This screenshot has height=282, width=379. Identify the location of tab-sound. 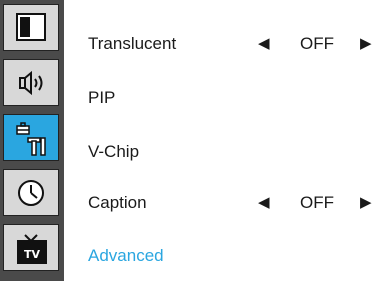
(31, 82).